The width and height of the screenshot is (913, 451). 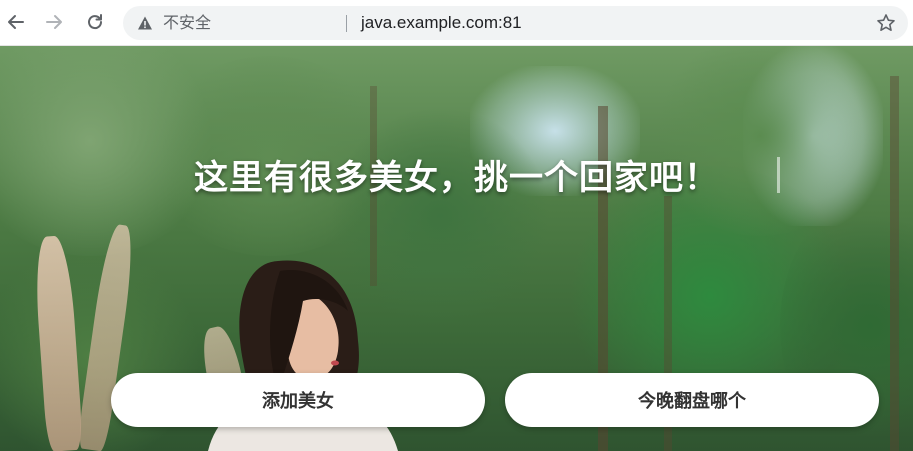 What do you see at coordinates (298, 400) in the screenshot?
I see `add-beauty-button: 添加美女` at bounding box center [298, 400].